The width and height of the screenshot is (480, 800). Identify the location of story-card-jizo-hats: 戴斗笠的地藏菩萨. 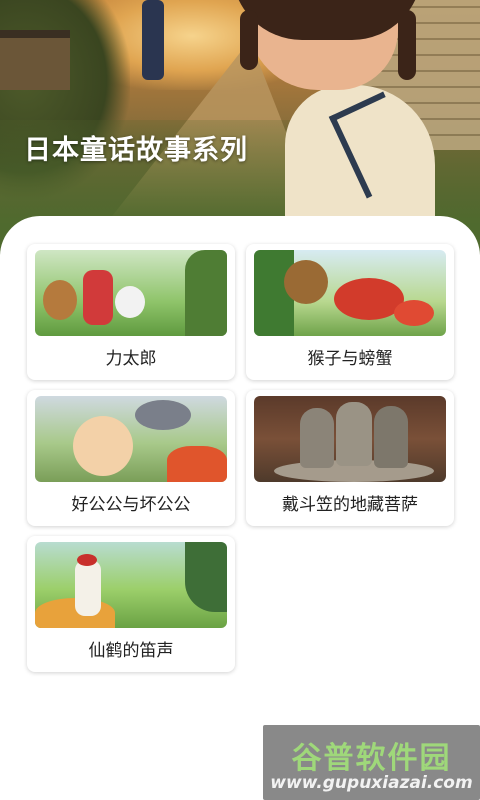
(350, 458).